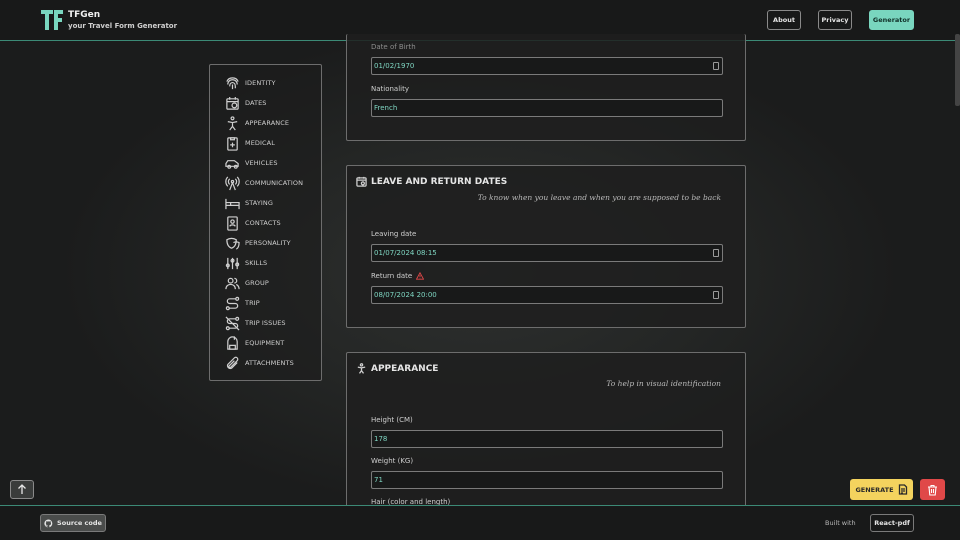 The width and height of the screenshot is (960, 540). I want to click on sidebar-item-staying: STAYING, so click(249, 203).